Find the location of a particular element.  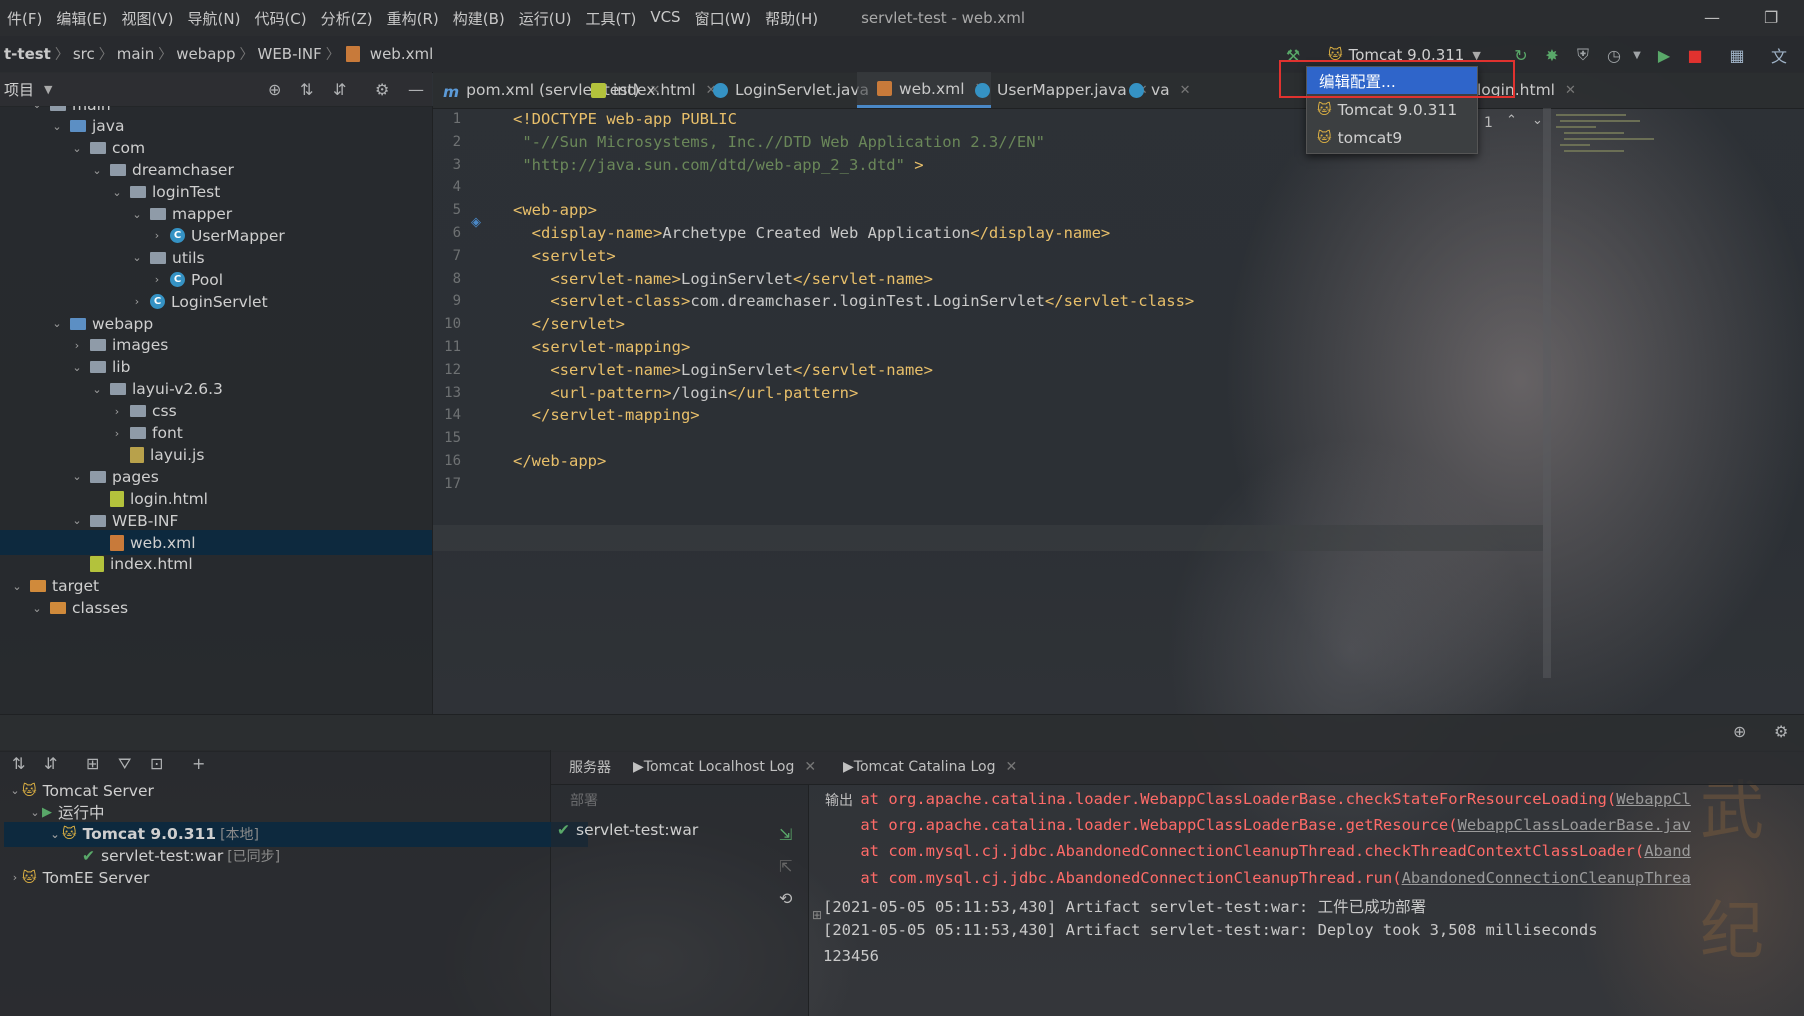

menu-item: VCS is located at coordinates (665, 18).